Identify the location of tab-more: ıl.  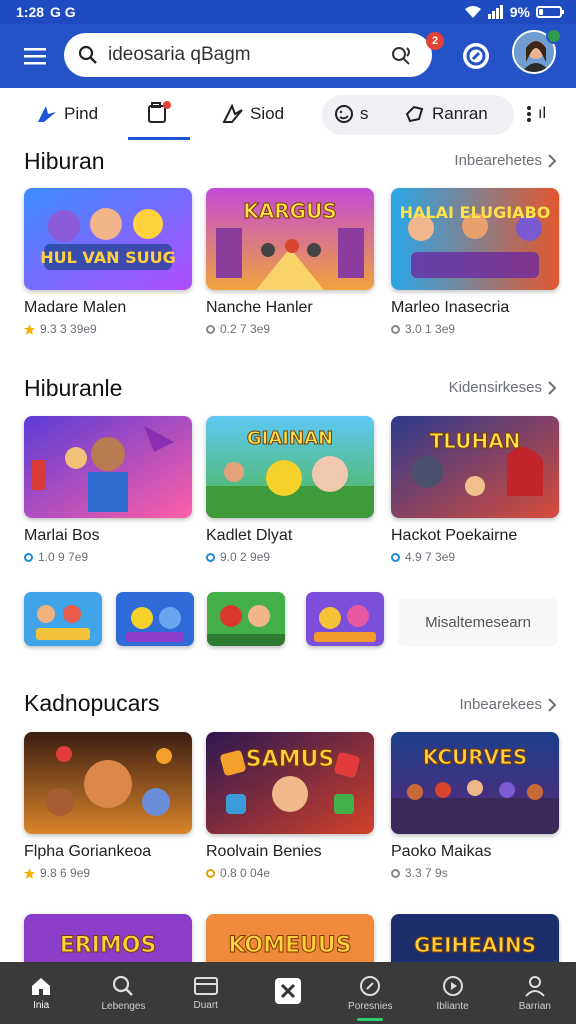
(536, 114).